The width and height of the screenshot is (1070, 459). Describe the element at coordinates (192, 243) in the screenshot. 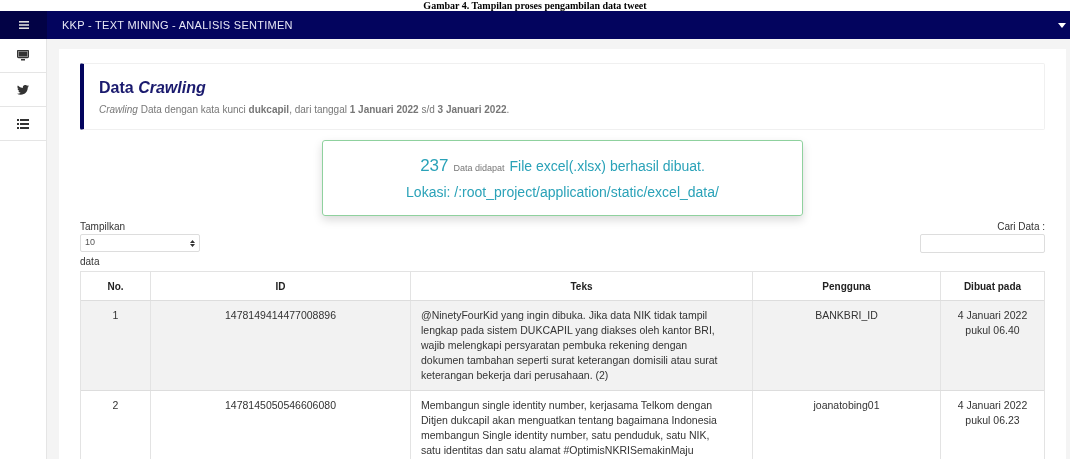

I see `sort-icon` at that location.